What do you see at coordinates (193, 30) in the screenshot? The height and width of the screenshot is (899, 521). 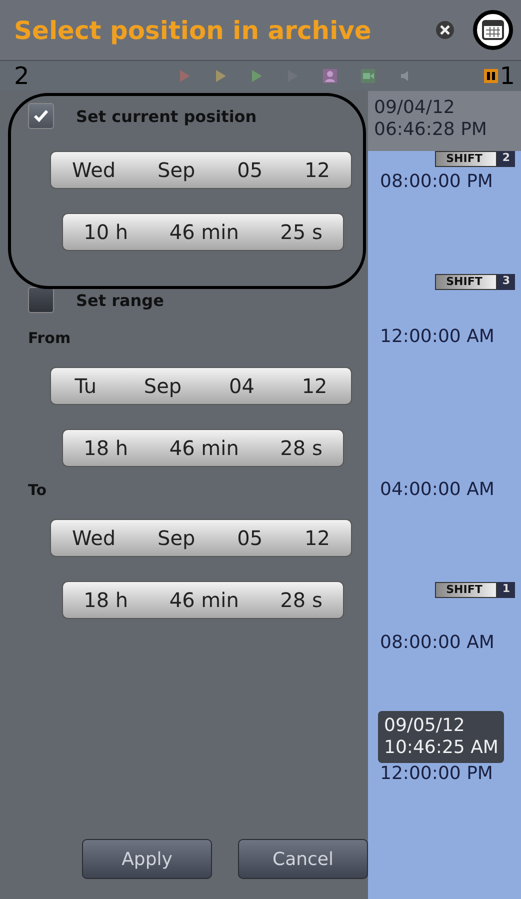 I see `dialog-title: Select position in archive` at bounding box center [193, 30].